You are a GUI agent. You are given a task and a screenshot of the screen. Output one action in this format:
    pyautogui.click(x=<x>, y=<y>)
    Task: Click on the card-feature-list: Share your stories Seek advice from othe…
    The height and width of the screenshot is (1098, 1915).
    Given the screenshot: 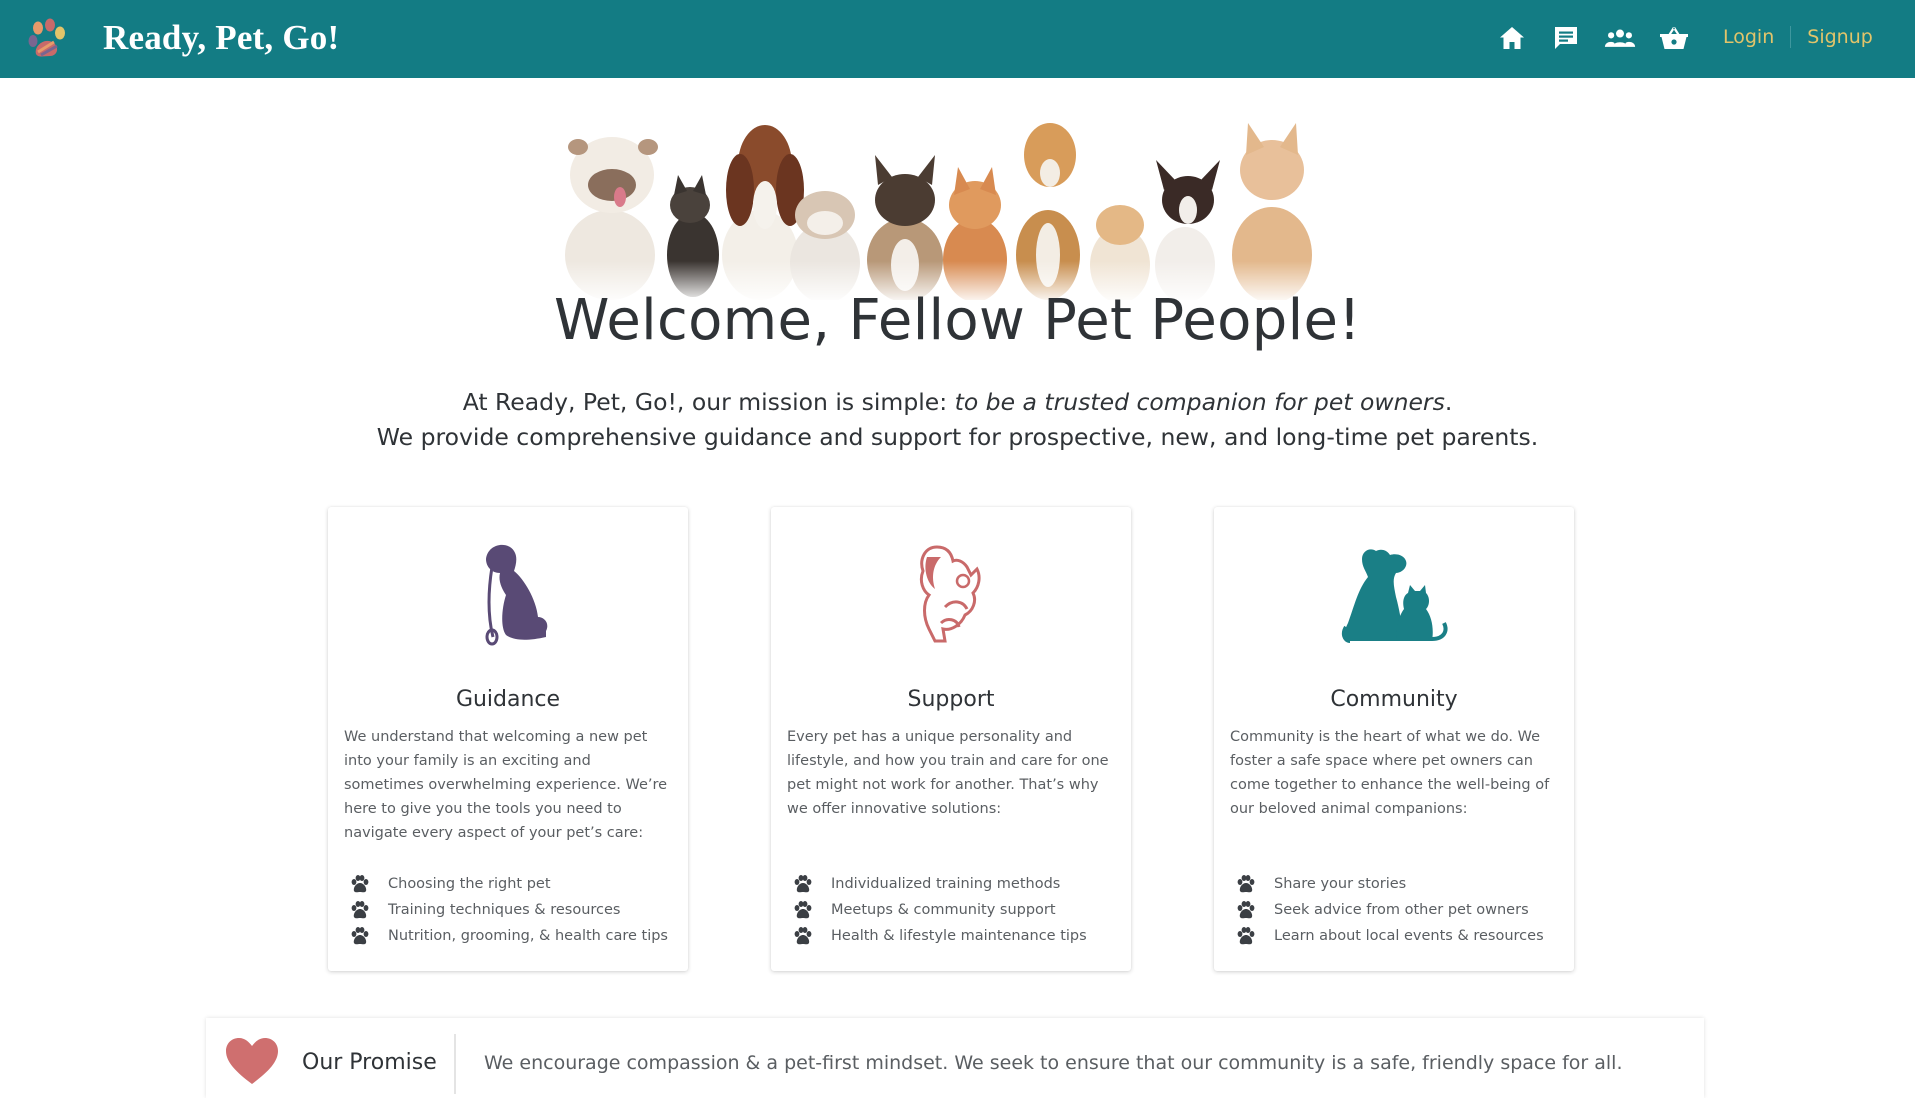 What is the action you would take?
    pyautogui.click(x=1401, y=910)
    